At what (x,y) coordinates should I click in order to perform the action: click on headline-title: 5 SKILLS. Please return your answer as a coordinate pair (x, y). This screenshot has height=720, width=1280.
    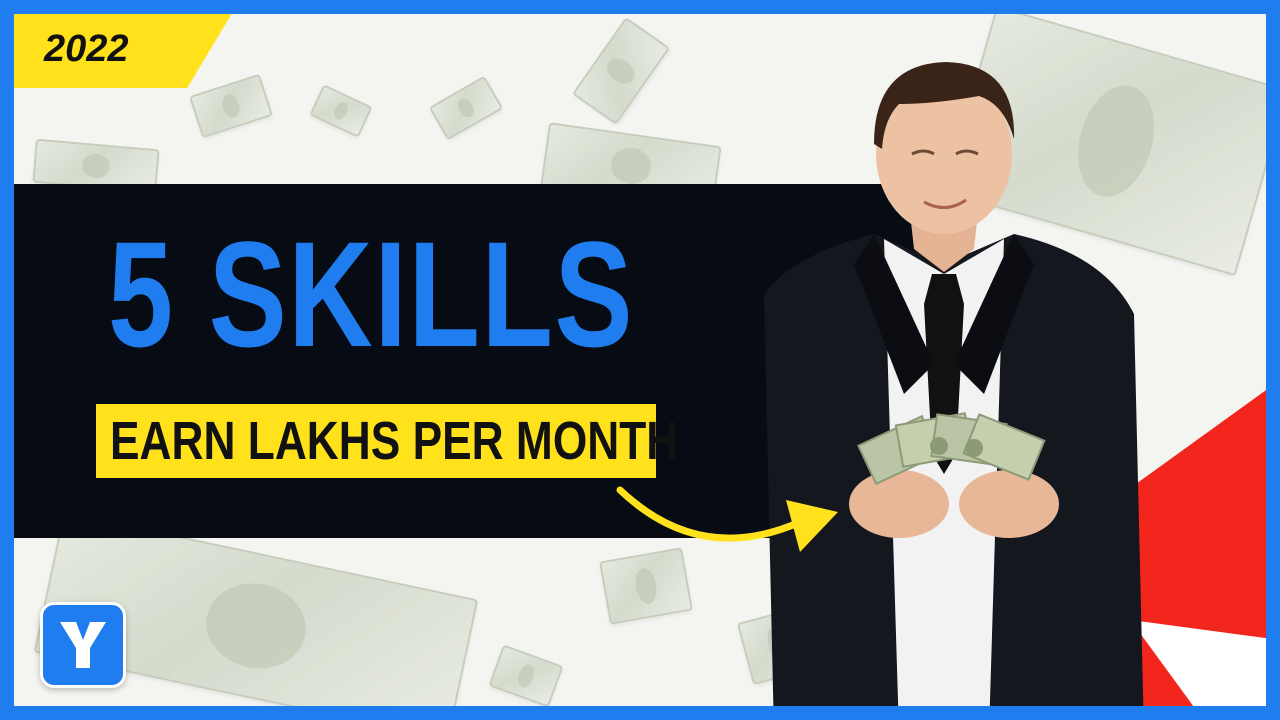
    Looking at the image, I should click on (371, 294).